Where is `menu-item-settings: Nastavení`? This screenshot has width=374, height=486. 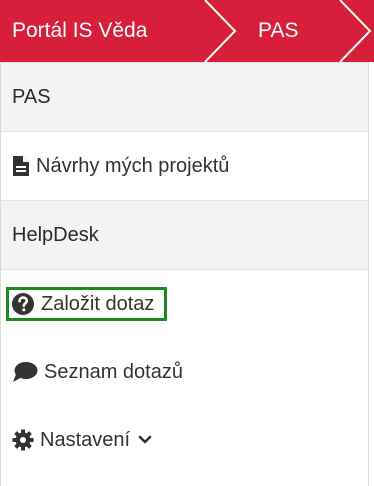 menu-item-settings: Nastavení is located at coordinates (184, 440).